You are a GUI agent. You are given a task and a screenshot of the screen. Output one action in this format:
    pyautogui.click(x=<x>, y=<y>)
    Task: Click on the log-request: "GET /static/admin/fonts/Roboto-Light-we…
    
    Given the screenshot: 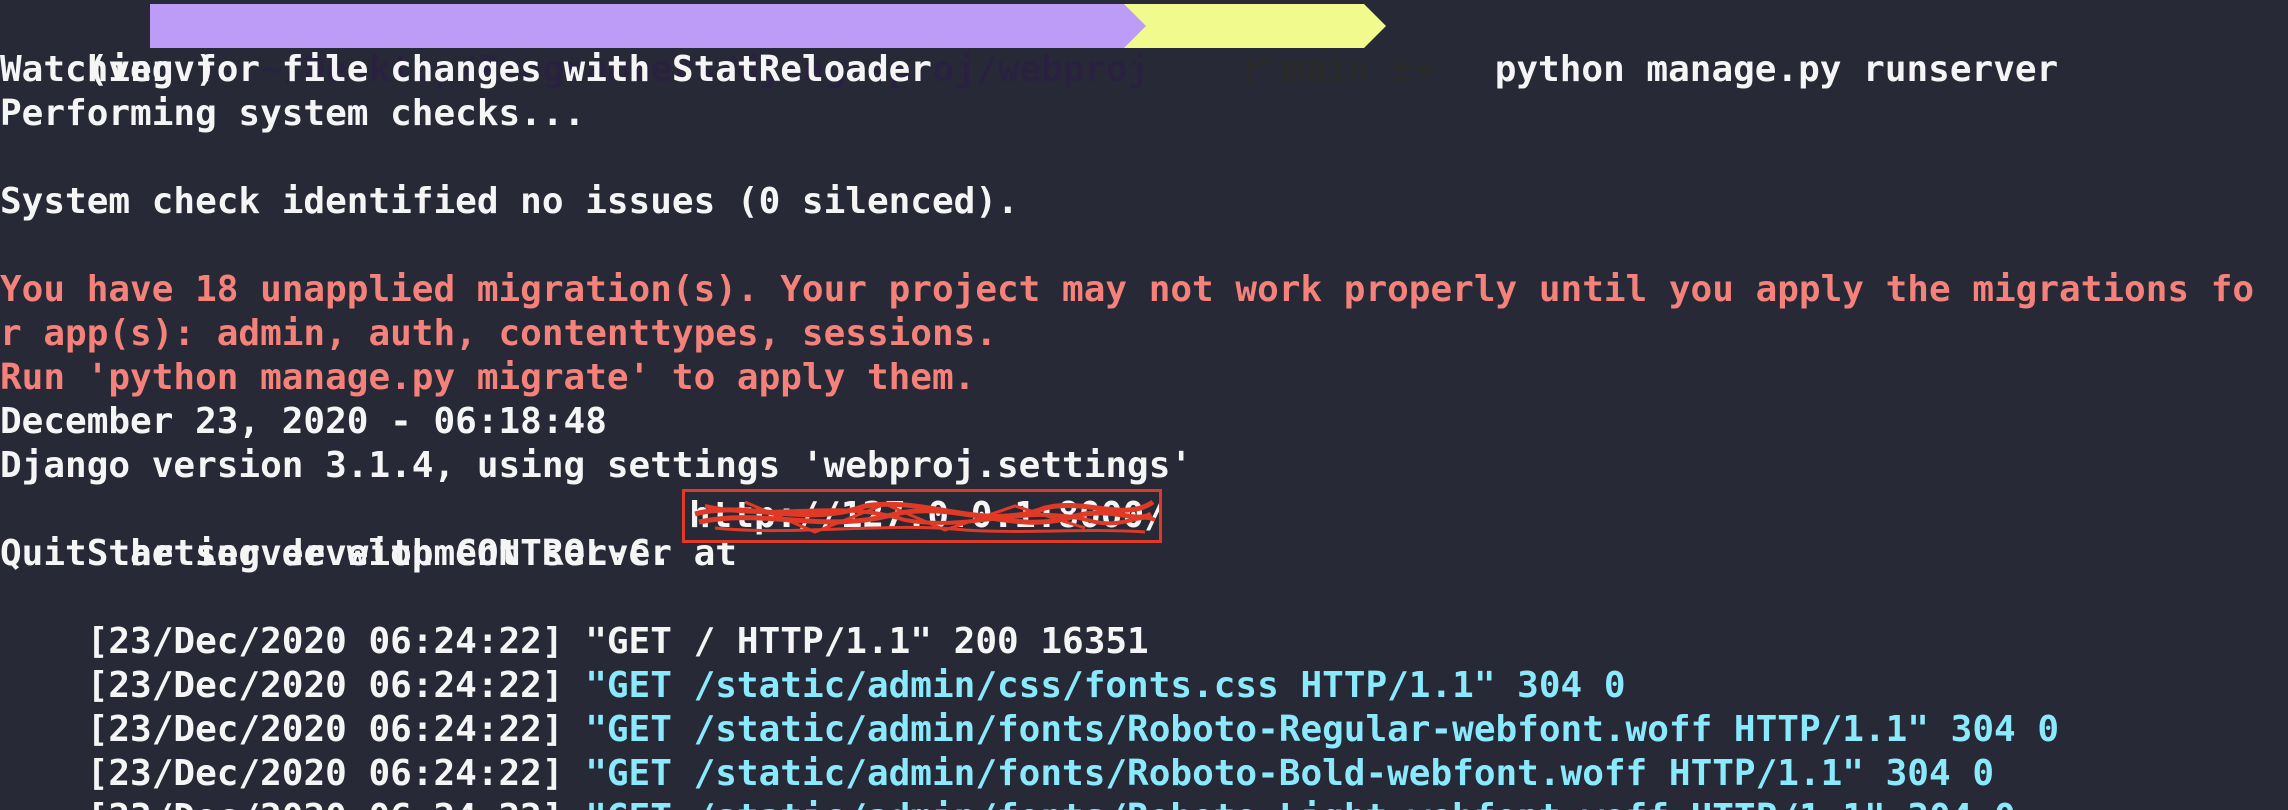 What is the action you would take?
    pyautogui.click(x=1300, y=803)
    